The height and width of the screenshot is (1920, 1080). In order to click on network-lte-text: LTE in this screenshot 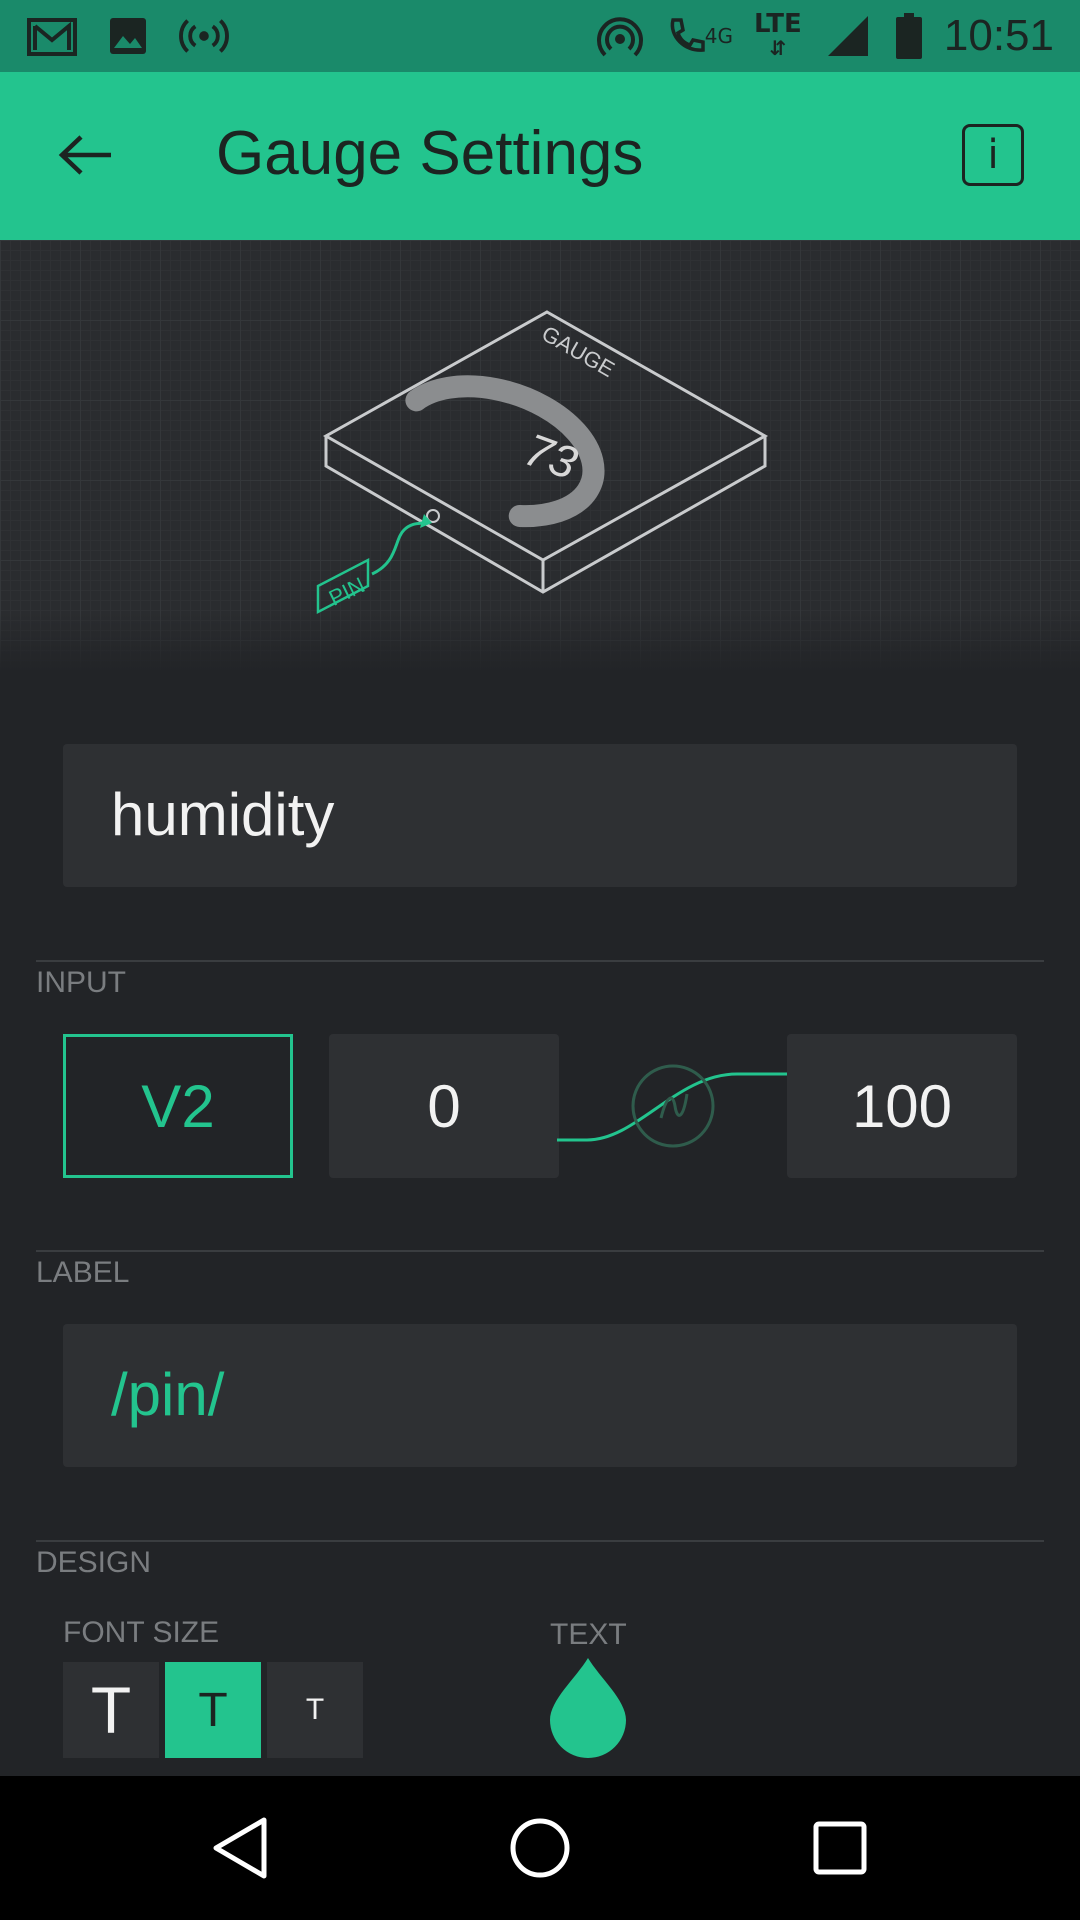, I will do `click(778, 24)`.